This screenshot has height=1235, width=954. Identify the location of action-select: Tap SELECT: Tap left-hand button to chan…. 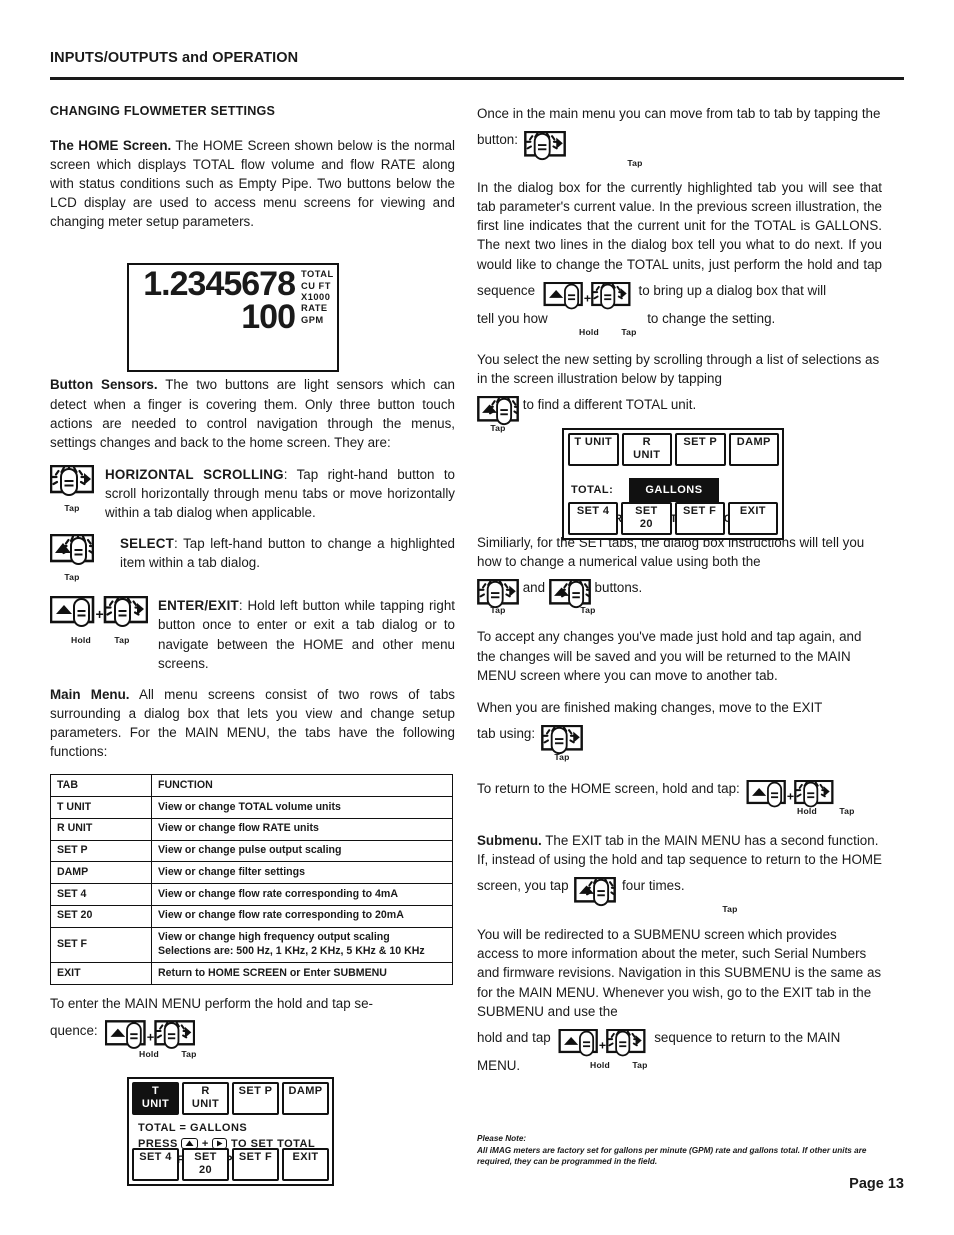
(252, 558).